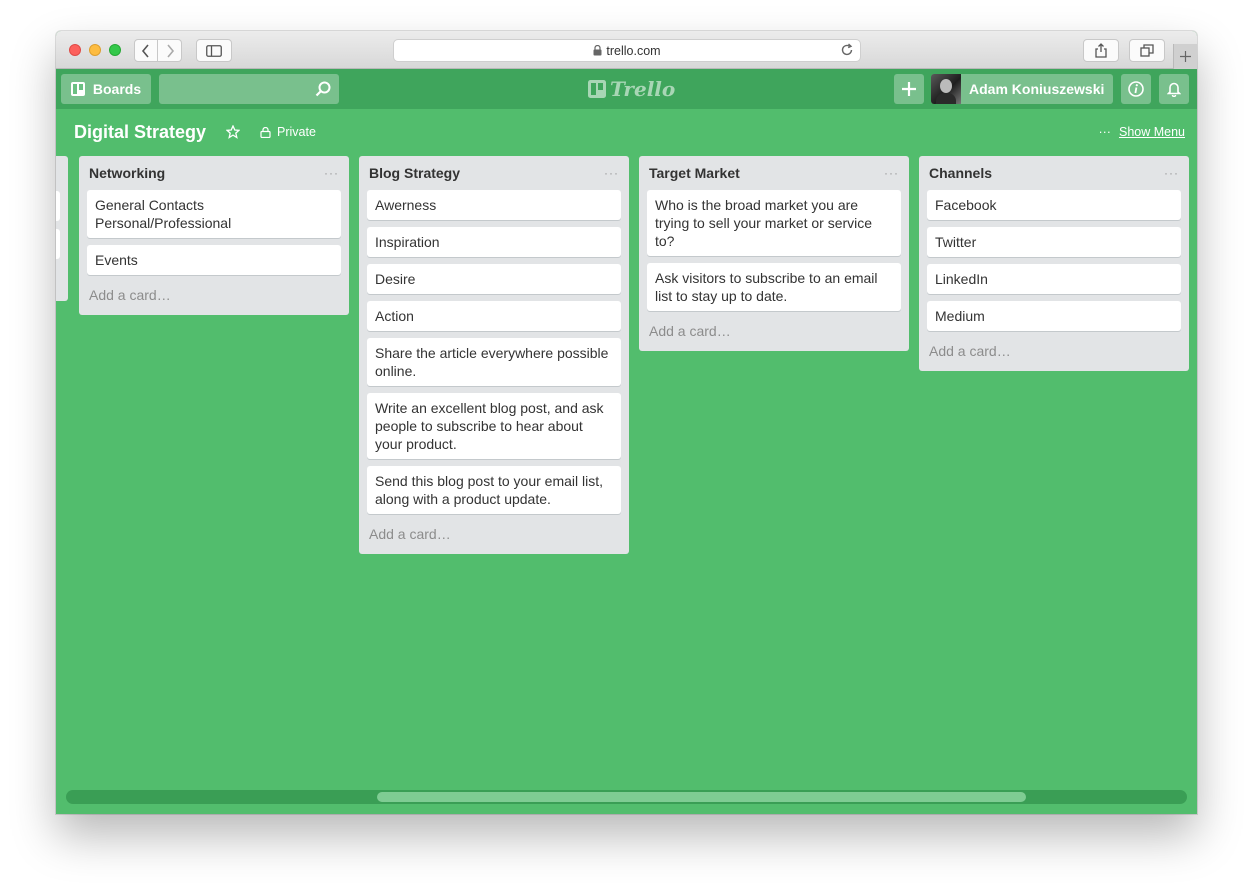 This screenshot has height=894, width=1253. What do you see at coordinates (1054, 316) in the screenshot?
I see `card: Medium` at bounding box center [1054, 316].